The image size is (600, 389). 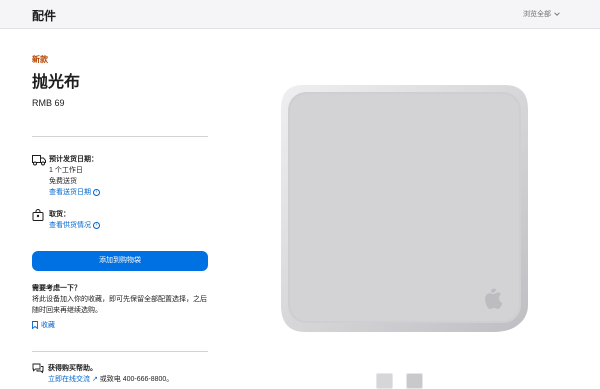 I want to click on gallery-thumbnails, so click(x=399, y=381).